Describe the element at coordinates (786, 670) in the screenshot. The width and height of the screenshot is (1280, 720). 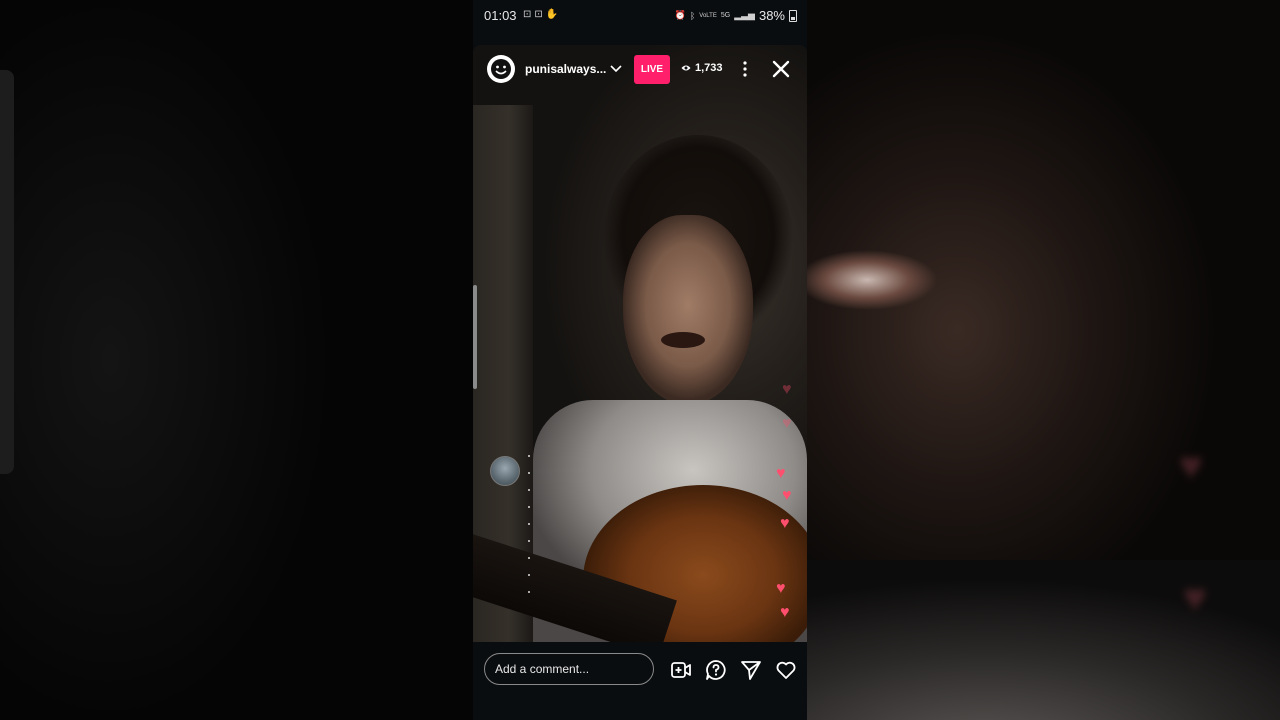
I see `heart-icon` at that location.